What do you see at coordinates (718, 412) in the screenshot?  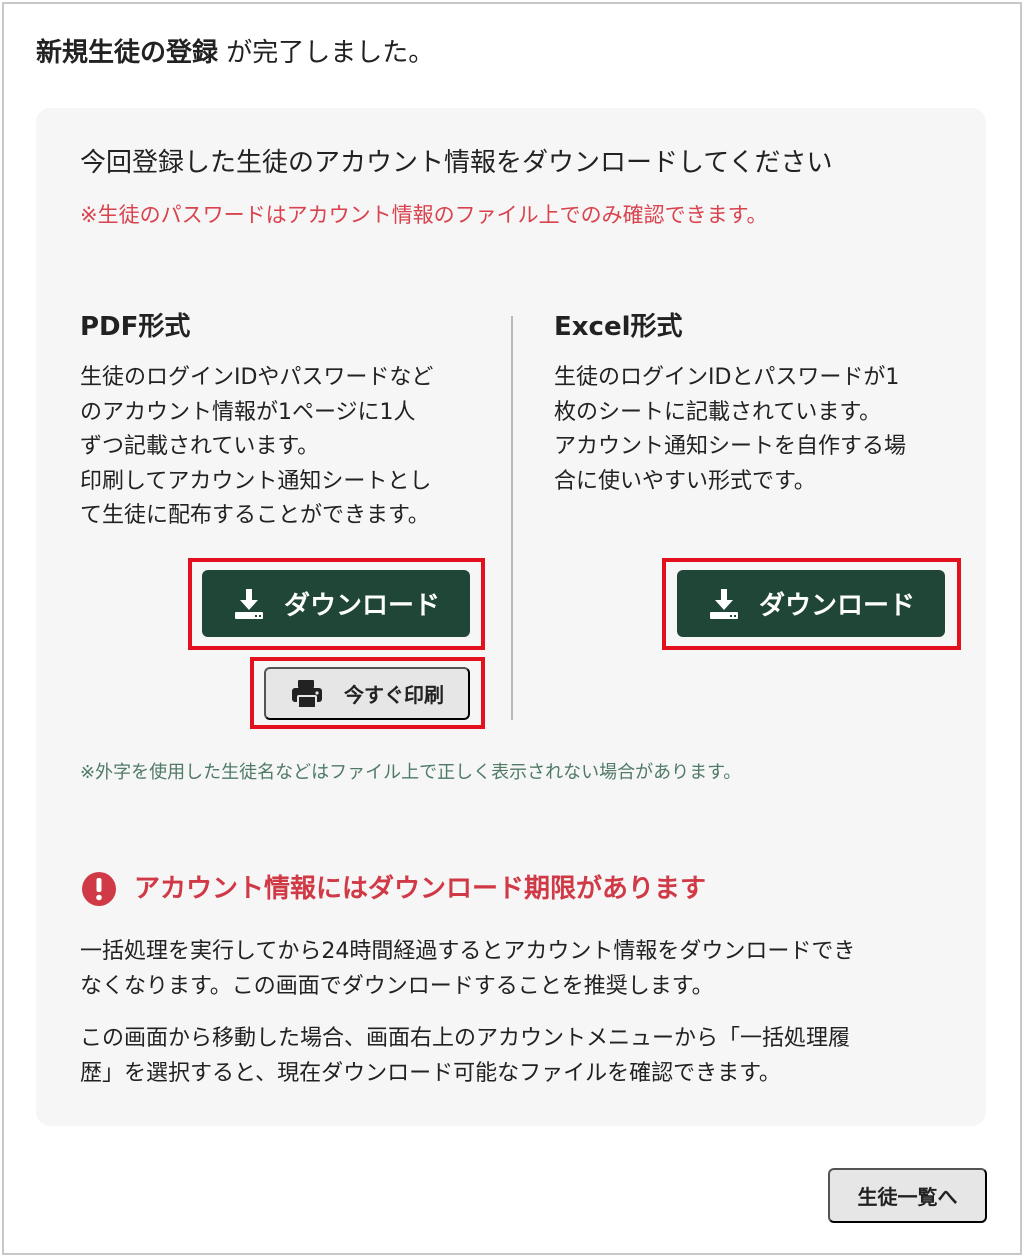 I see `excel-desc-line: 枚のシートに記載されています。` at bounding box center [718, 412].